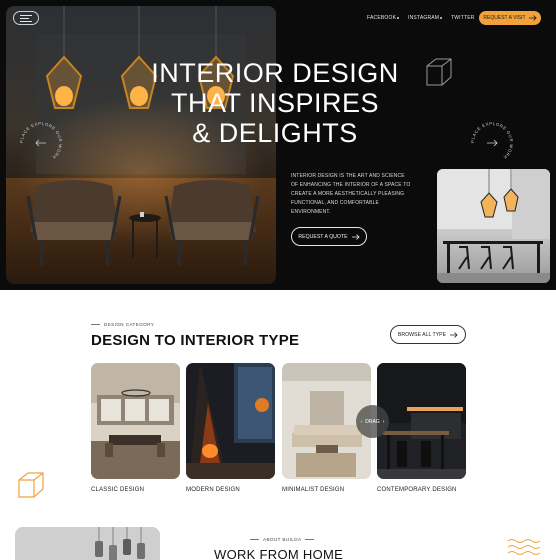 This screenshot has height=560, width=556. What do you see at coordinates (524, 547) in the screenshot?
I see `wave-lines-icon` at bounding box center [524, 547].